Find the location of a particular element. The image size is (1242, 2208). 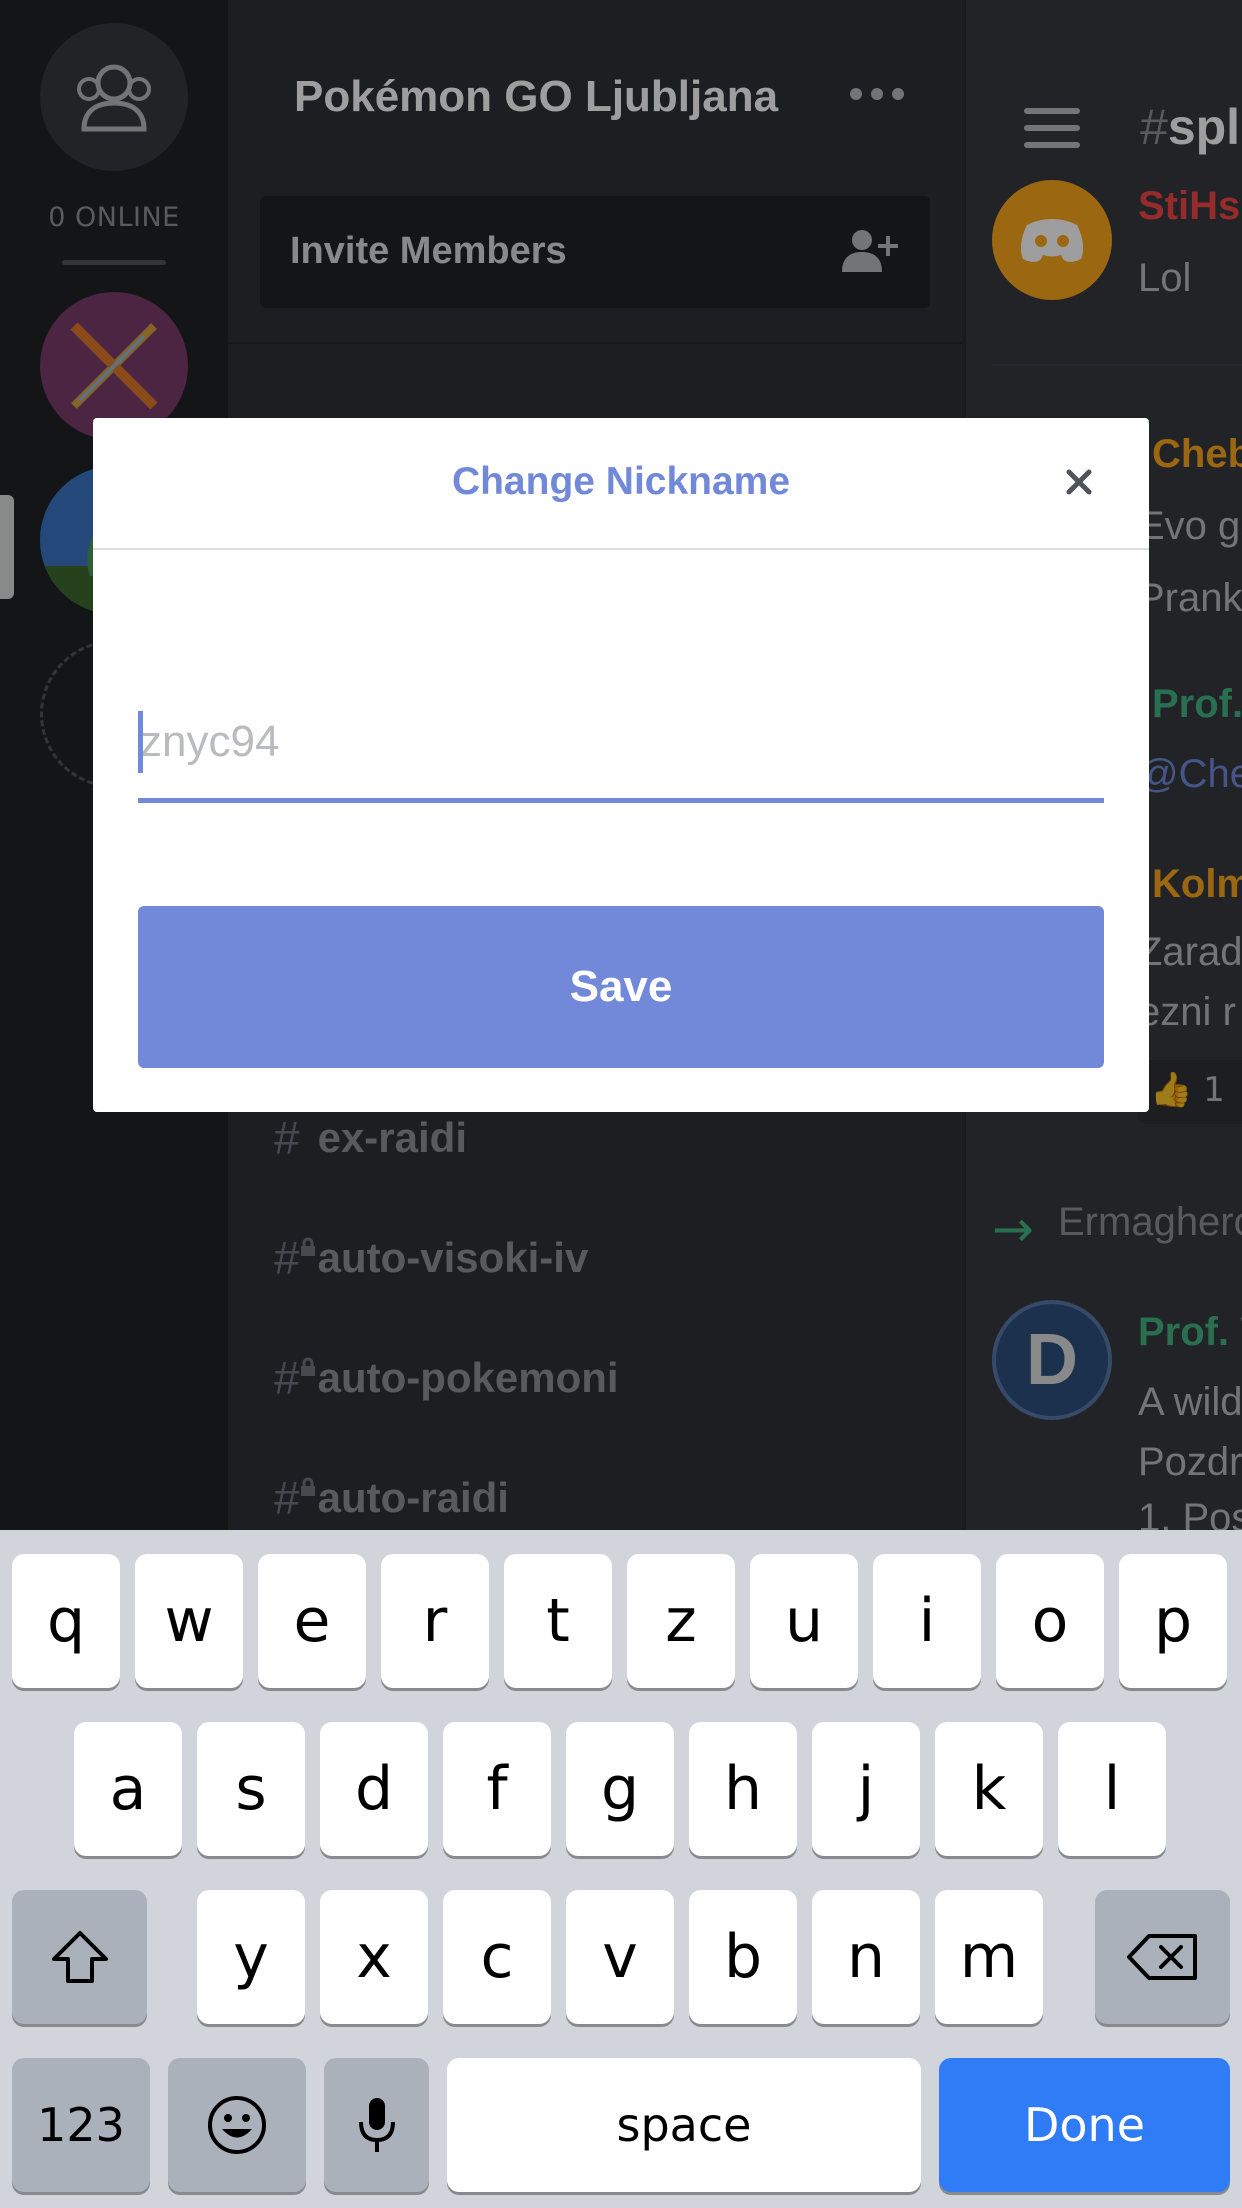

dictation-key is located at coordinates (376, 2125).